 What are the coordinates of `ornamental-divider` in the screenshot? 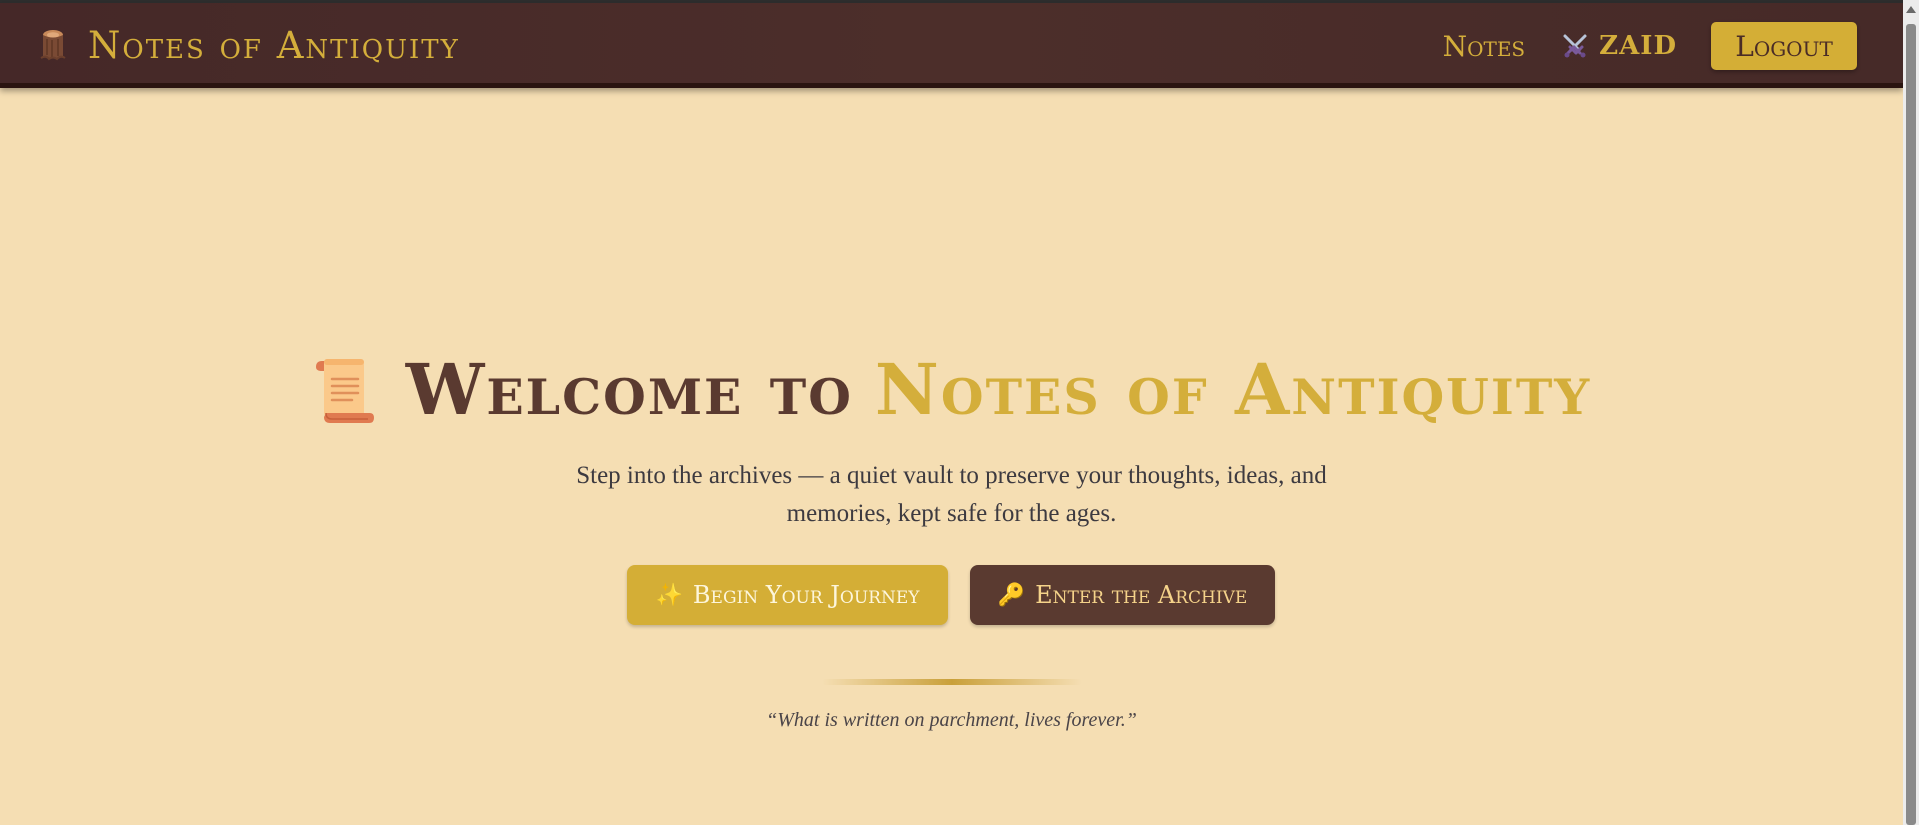 It's located at (951, 682).